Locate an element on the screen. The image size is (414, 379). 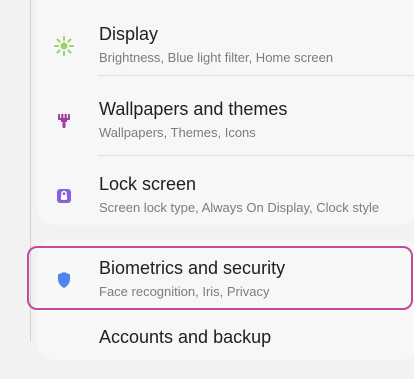
lock-icon is located at coordinates (64, 196).